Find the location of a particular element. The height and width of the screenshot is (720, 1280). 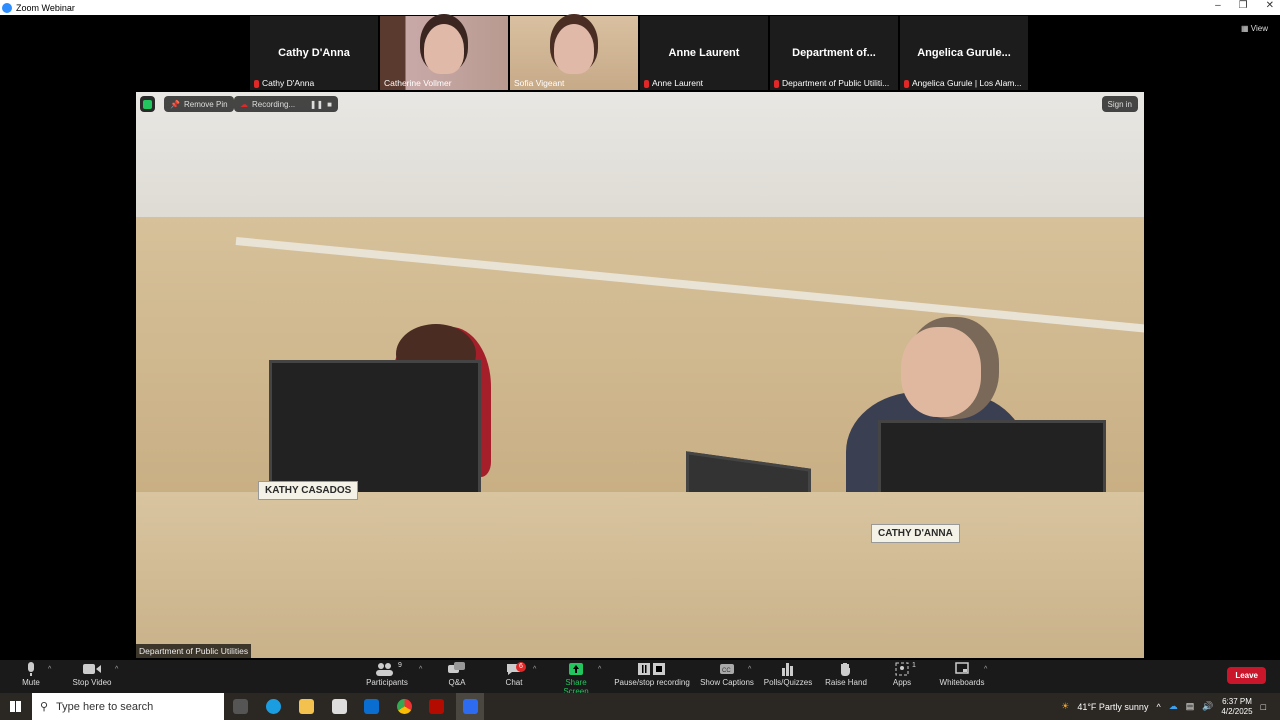

participant-tile: Cathy D'Anna Cathy D'Anna is located at coordinates (314, 53).